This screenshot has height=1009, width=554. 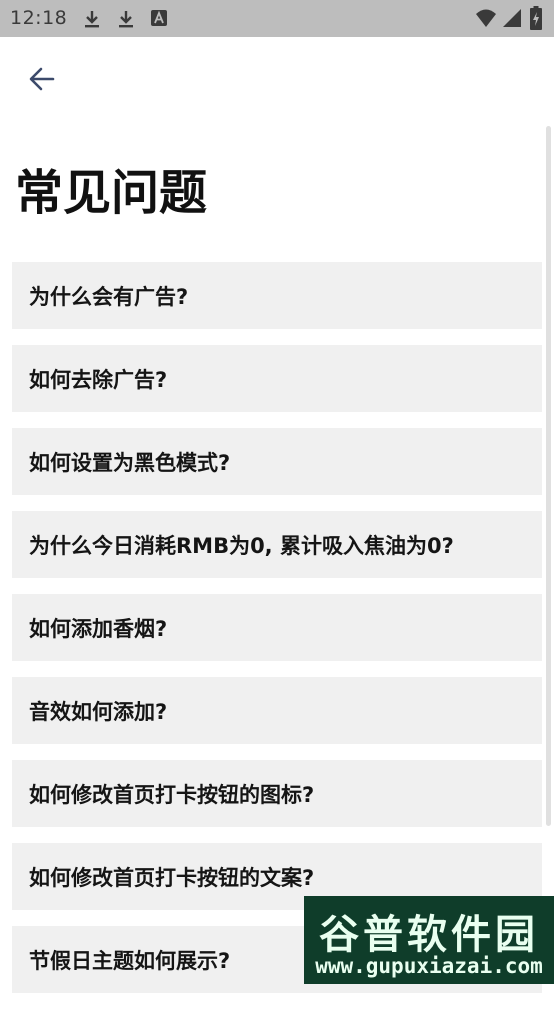 I want to click on status-bar: 12:18, so click(x=277, y=18).